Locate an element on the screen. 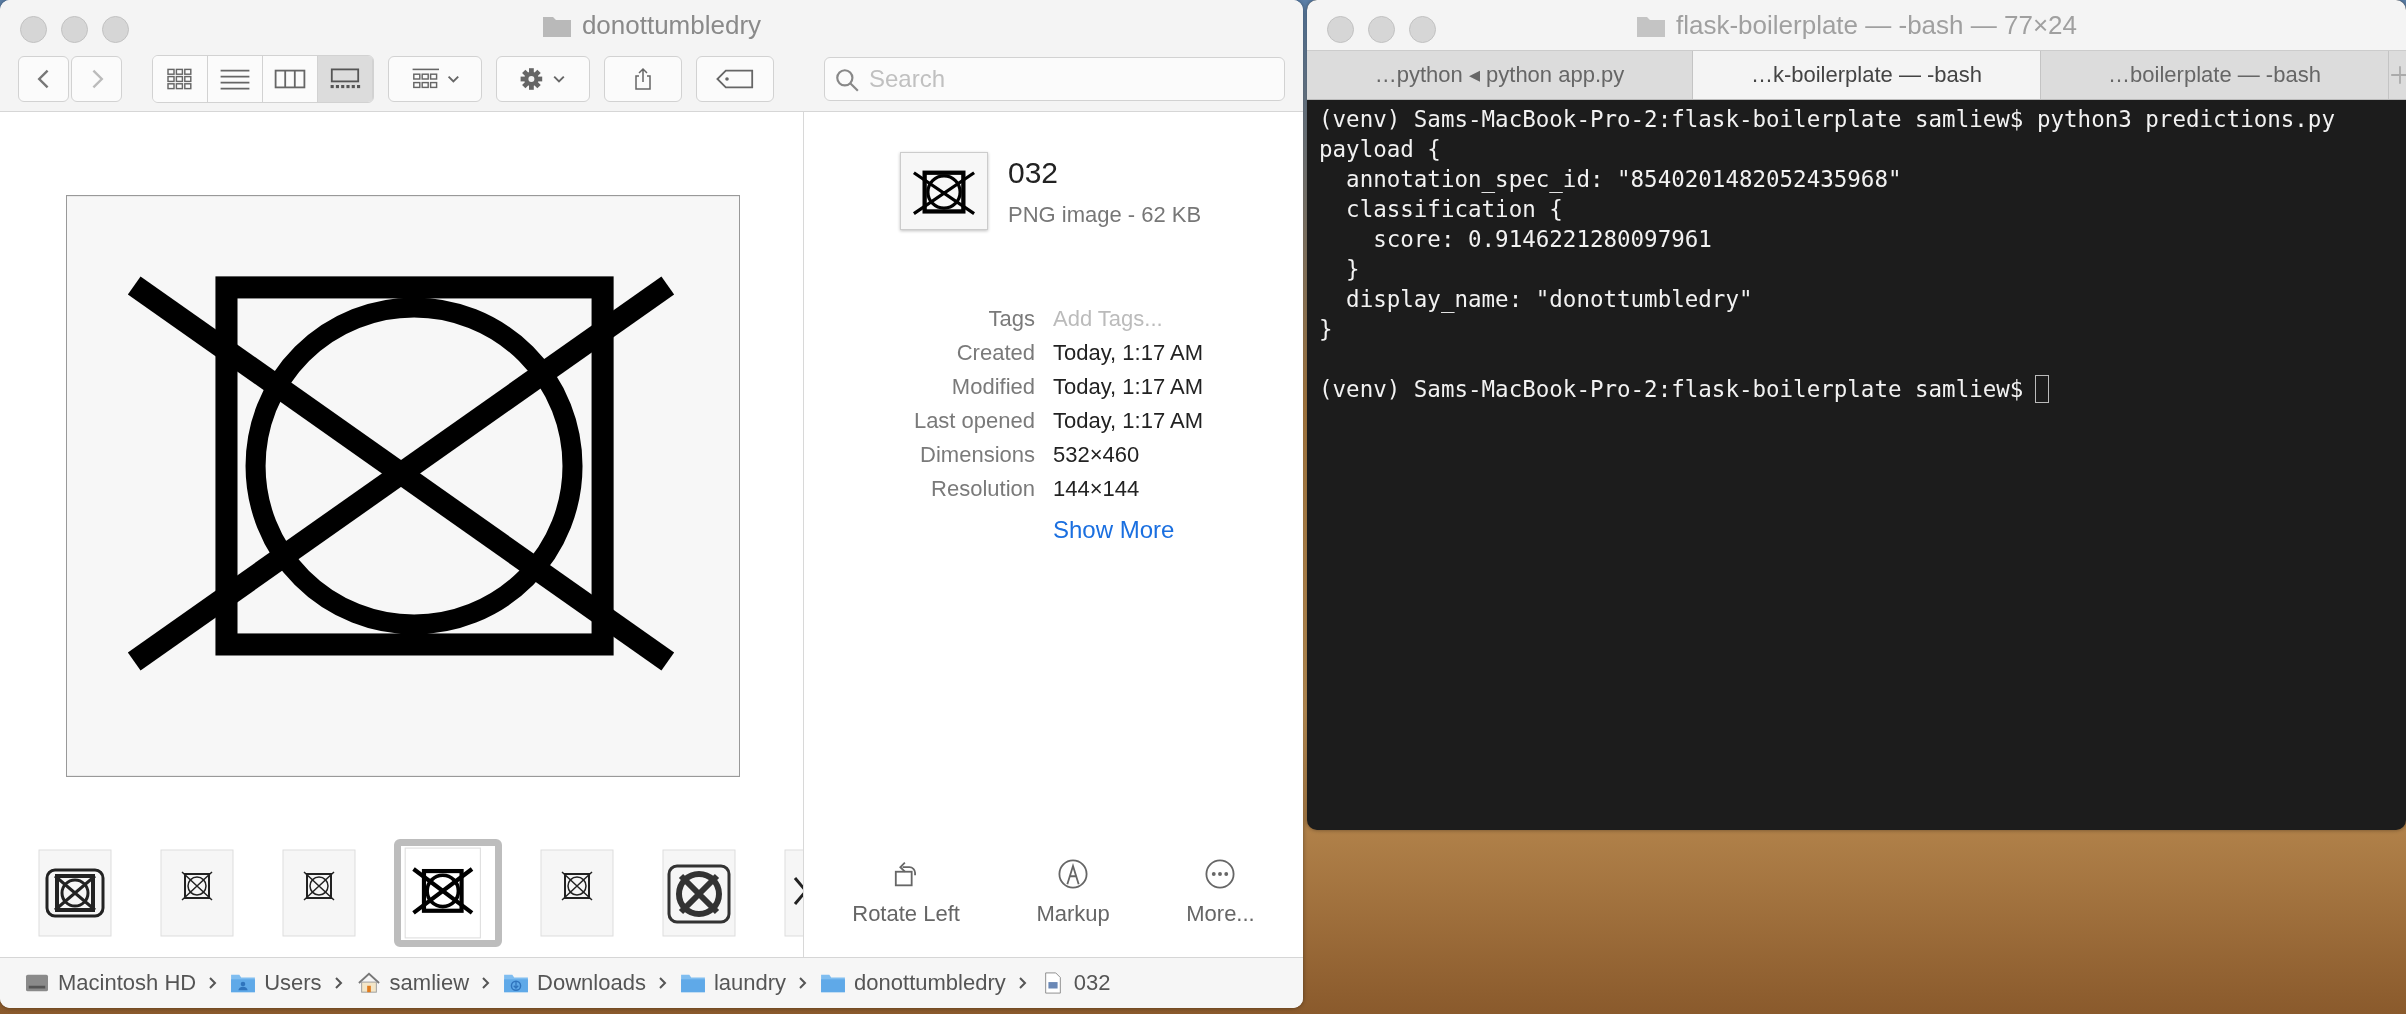 Image resolution: width=2406 pixels, height=1014 pixels. search-field: Search is located at coordinates (1054, 79).